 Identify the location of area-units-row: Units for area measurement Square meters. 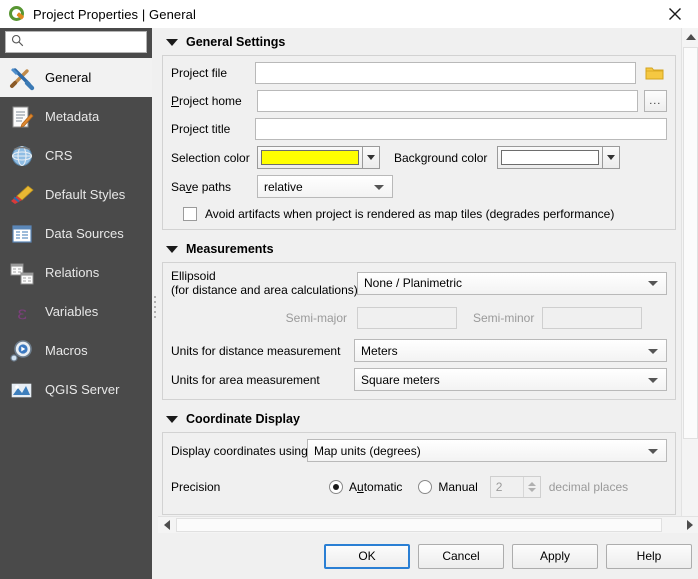
(419, 379).